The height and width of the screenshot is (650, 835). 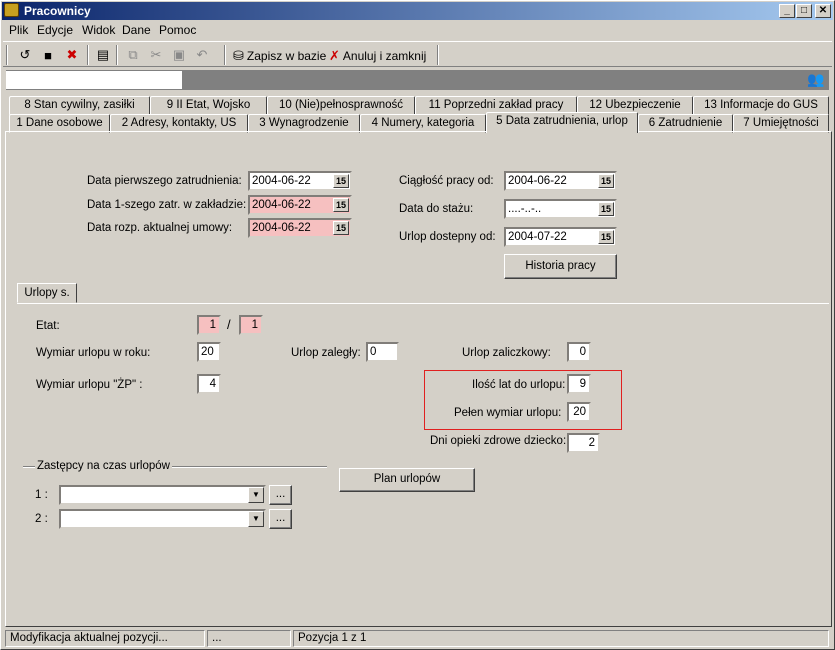 I want to click on urlop-dost-value: 2004-07-22, so click(x=537, y=237).